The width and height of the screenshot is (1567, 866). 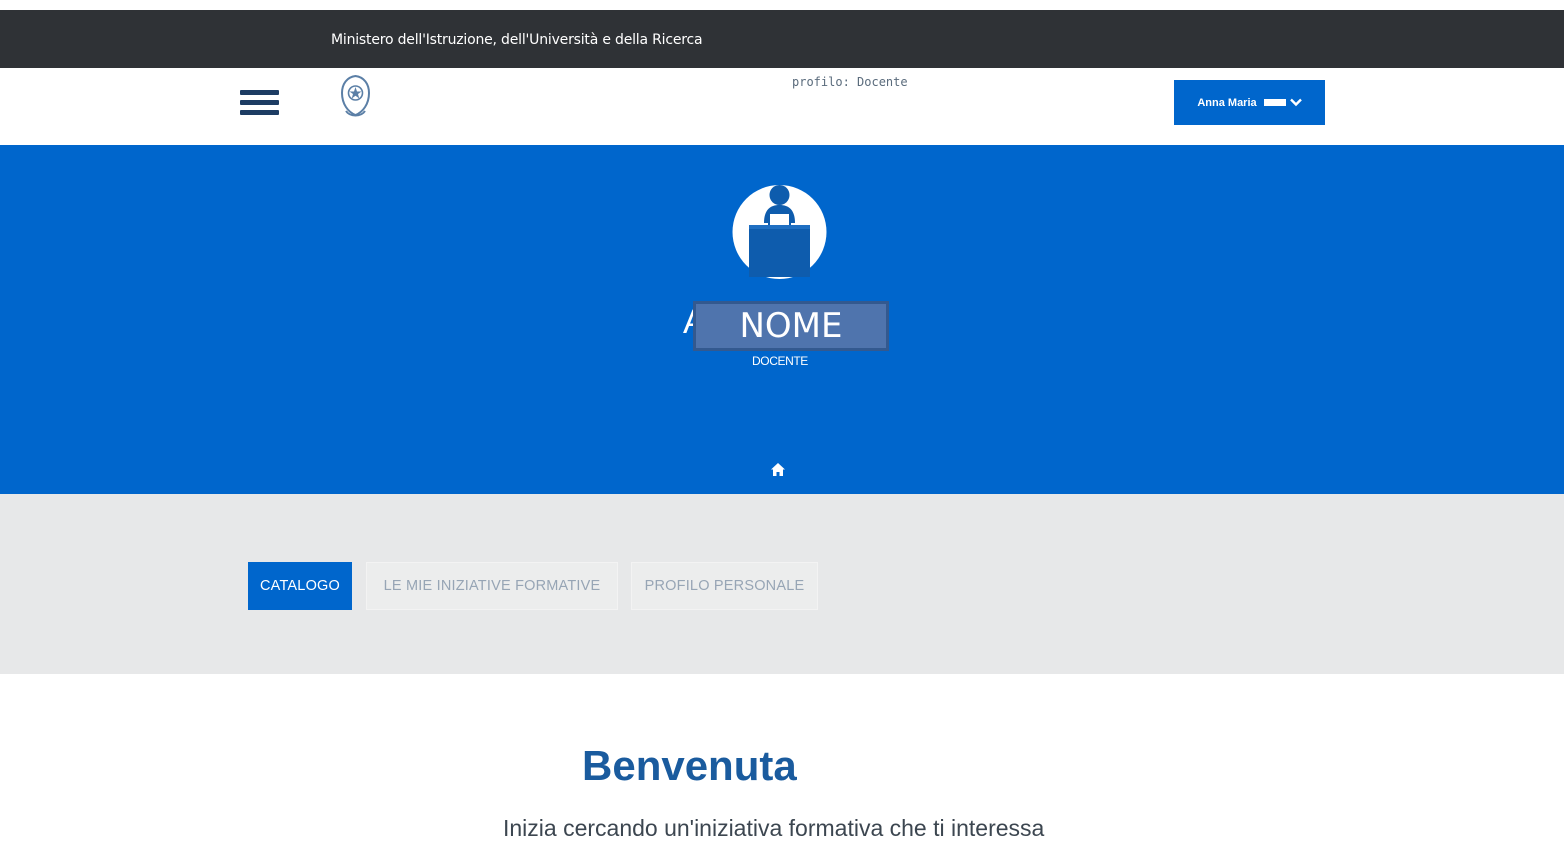 I want to click on name-placeholder: NOME, so click(x=791, y=326).